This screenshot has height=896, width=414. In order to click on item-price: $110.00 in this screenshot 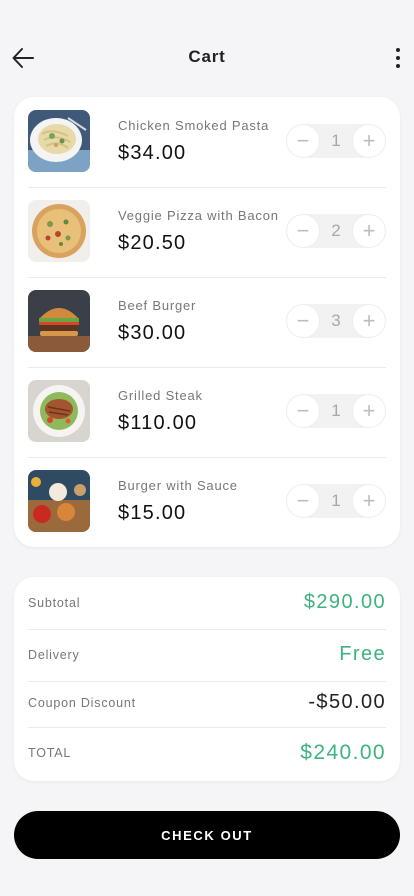, I will do `click(158, 423)`.